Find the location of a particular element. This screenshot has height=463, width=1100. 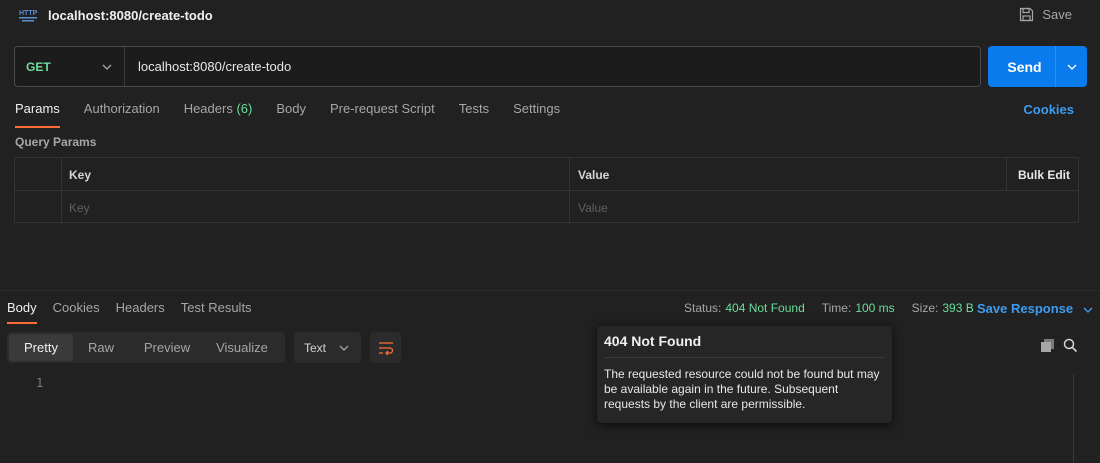

tab-settings: Settings is located at coordinates (536, 114).